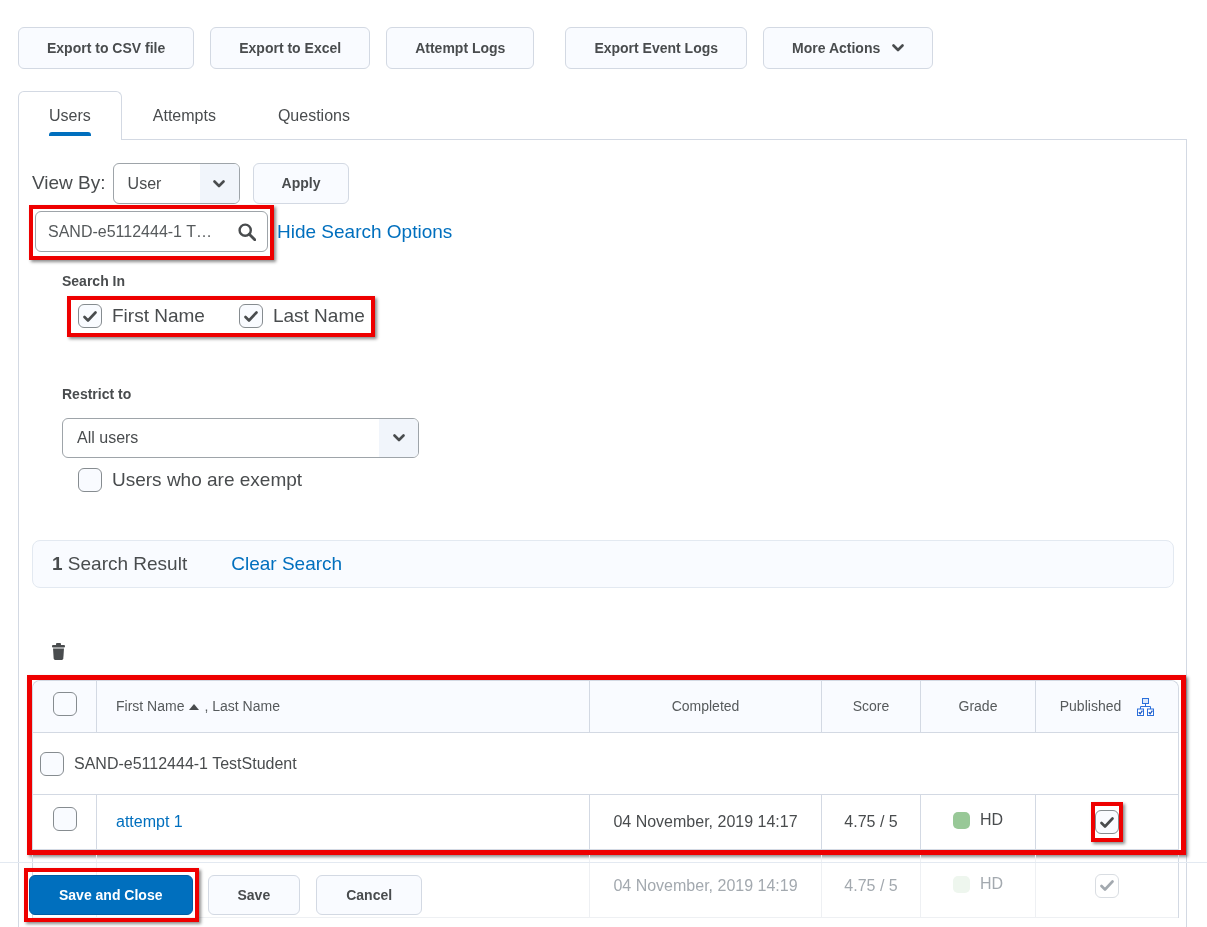 This screenshot has height=927, width=1207. I want to click on apply-button: Apply, so click(301, 183).